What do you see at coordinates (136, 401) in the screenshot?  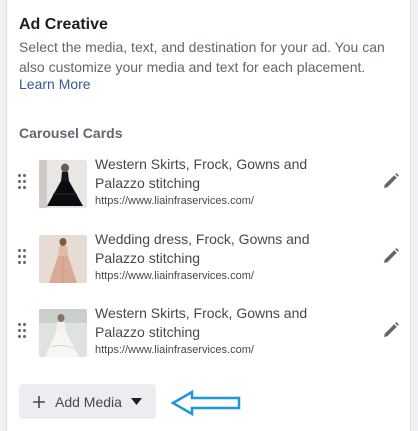 I see `caret-down-icon` at bounding box center [136, 401].